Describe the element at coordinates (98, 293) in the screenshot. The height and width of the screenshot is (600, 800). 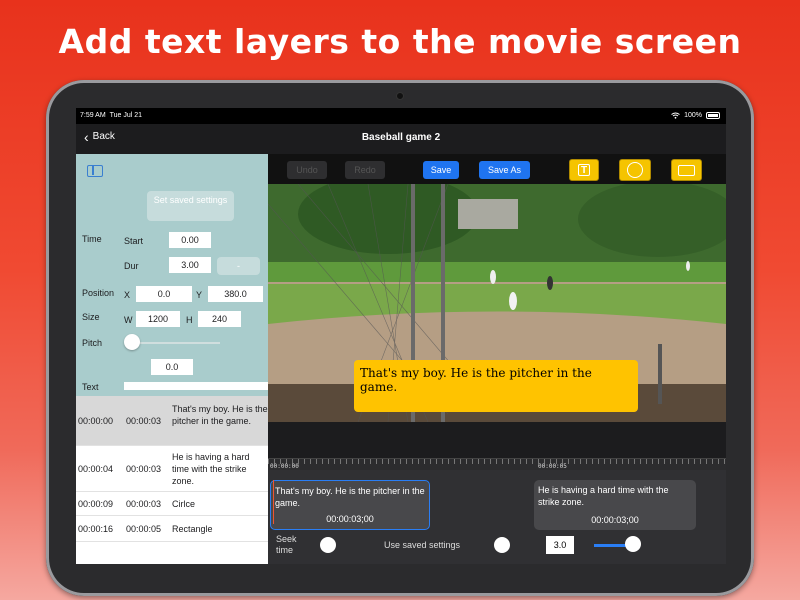
I see `position-label: Position` at that location.